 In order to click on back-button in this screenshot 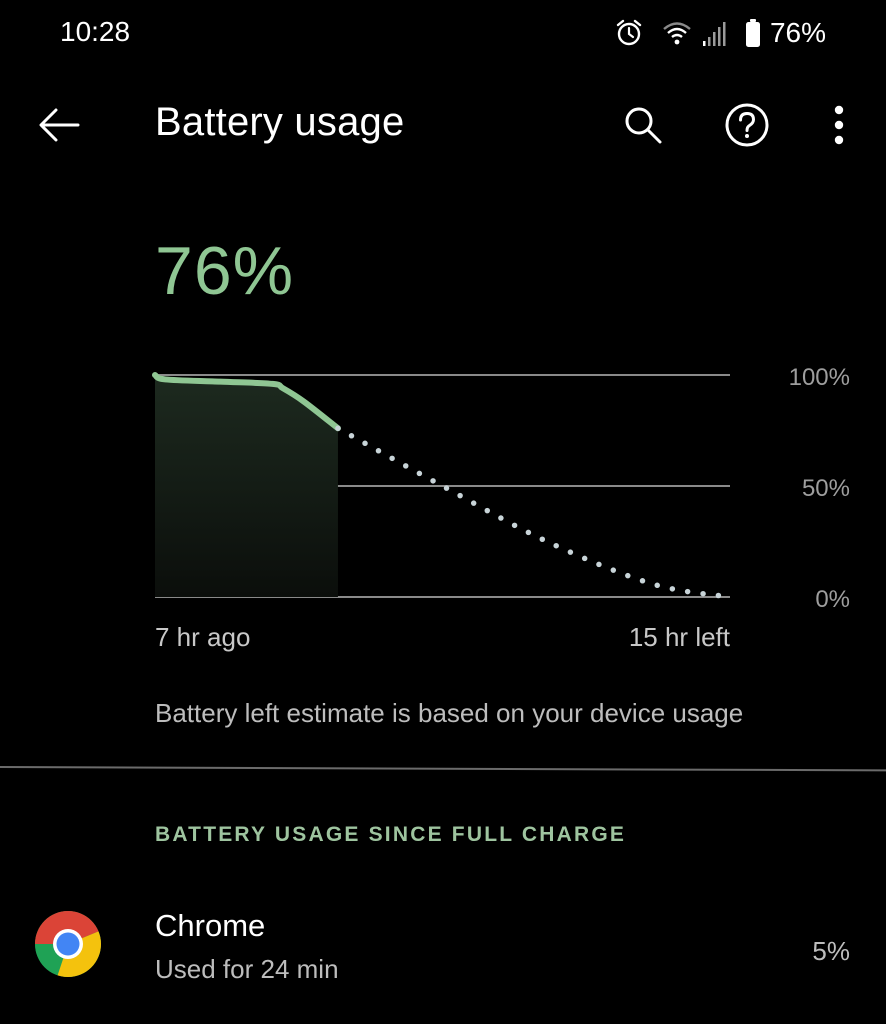, I will do `click(59, 125)`.